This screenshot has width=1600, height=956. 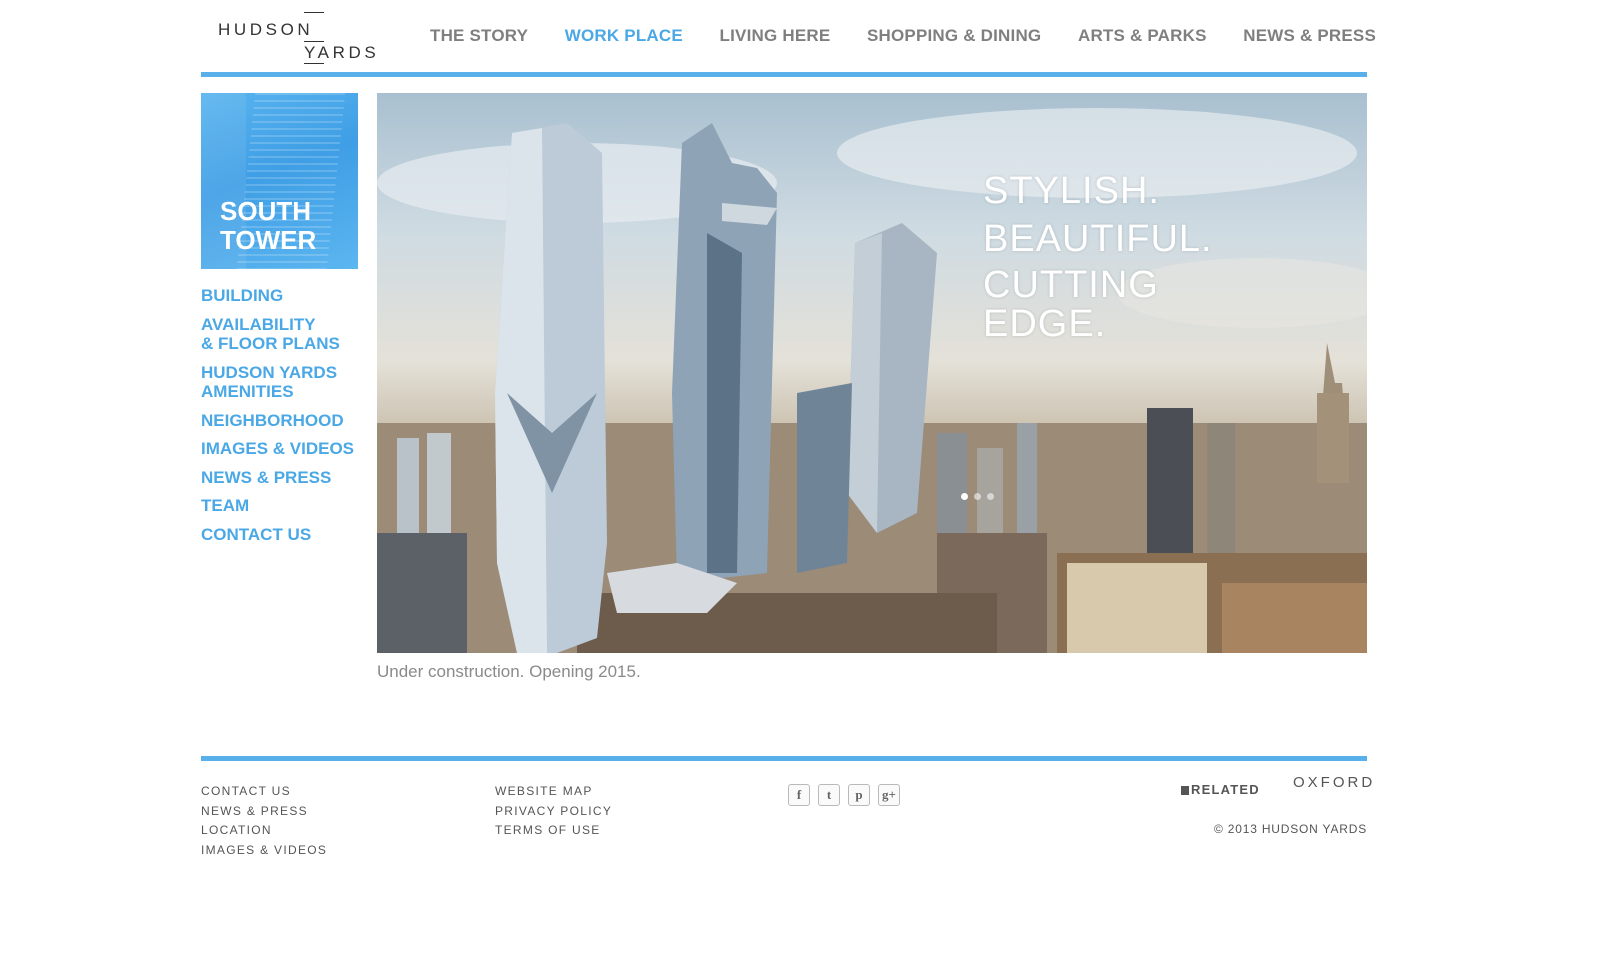 What do you see at coordinates (256, 534) in the screenshot?
I see `sidenav-label: CONTACT US` at bounding box center [256, 534].